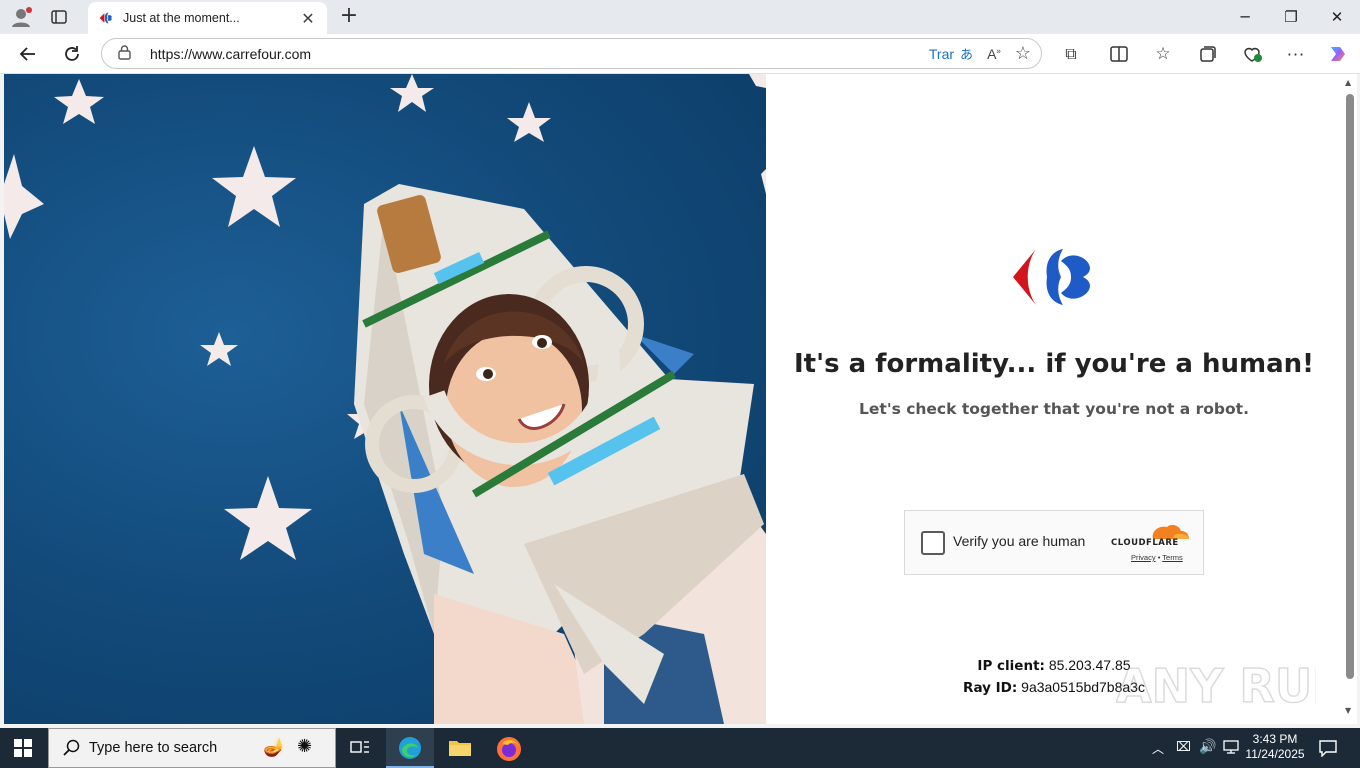  What do you see at coordinates (994, 54) in the screenshot?
I see `read-aloud-icon: A»` at bounding box center [994, 54].